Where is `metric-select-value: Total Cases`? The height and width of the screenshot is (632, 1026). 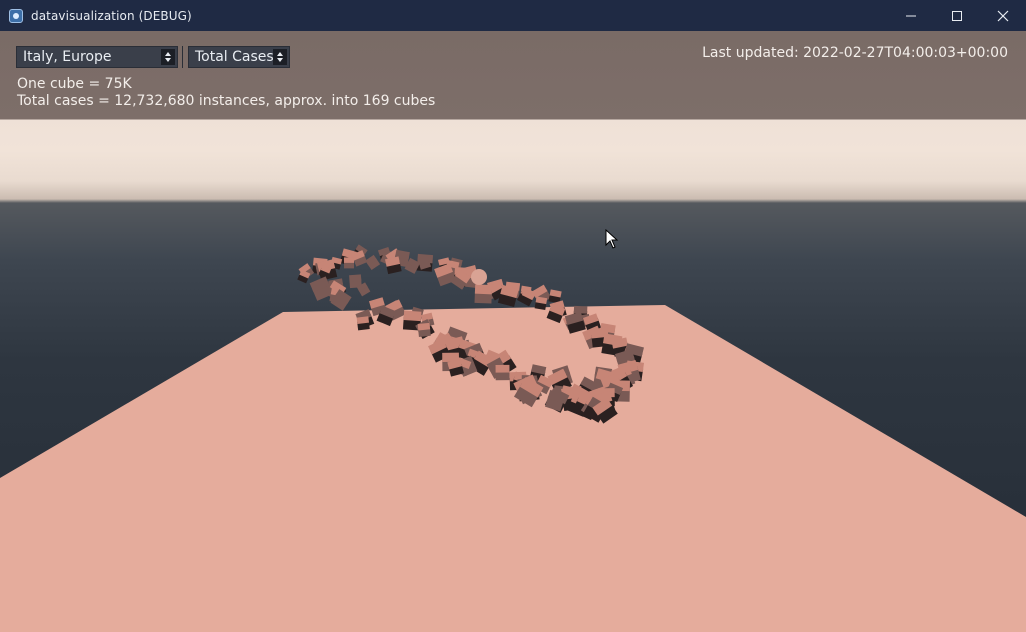 metric-select-value: Total Cases is located at coordinates (234, 57).